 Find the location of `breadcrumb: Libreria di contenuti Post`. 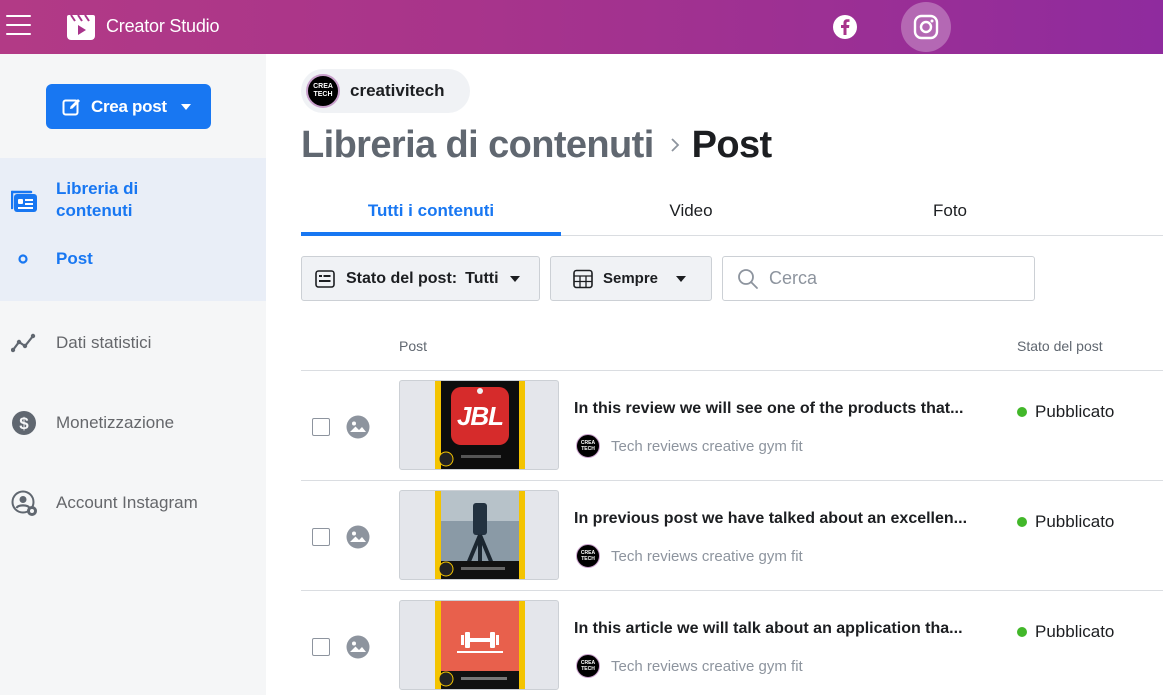

breadcrumb: Libreria di contenuti Post is located at coordinates (536, 145).